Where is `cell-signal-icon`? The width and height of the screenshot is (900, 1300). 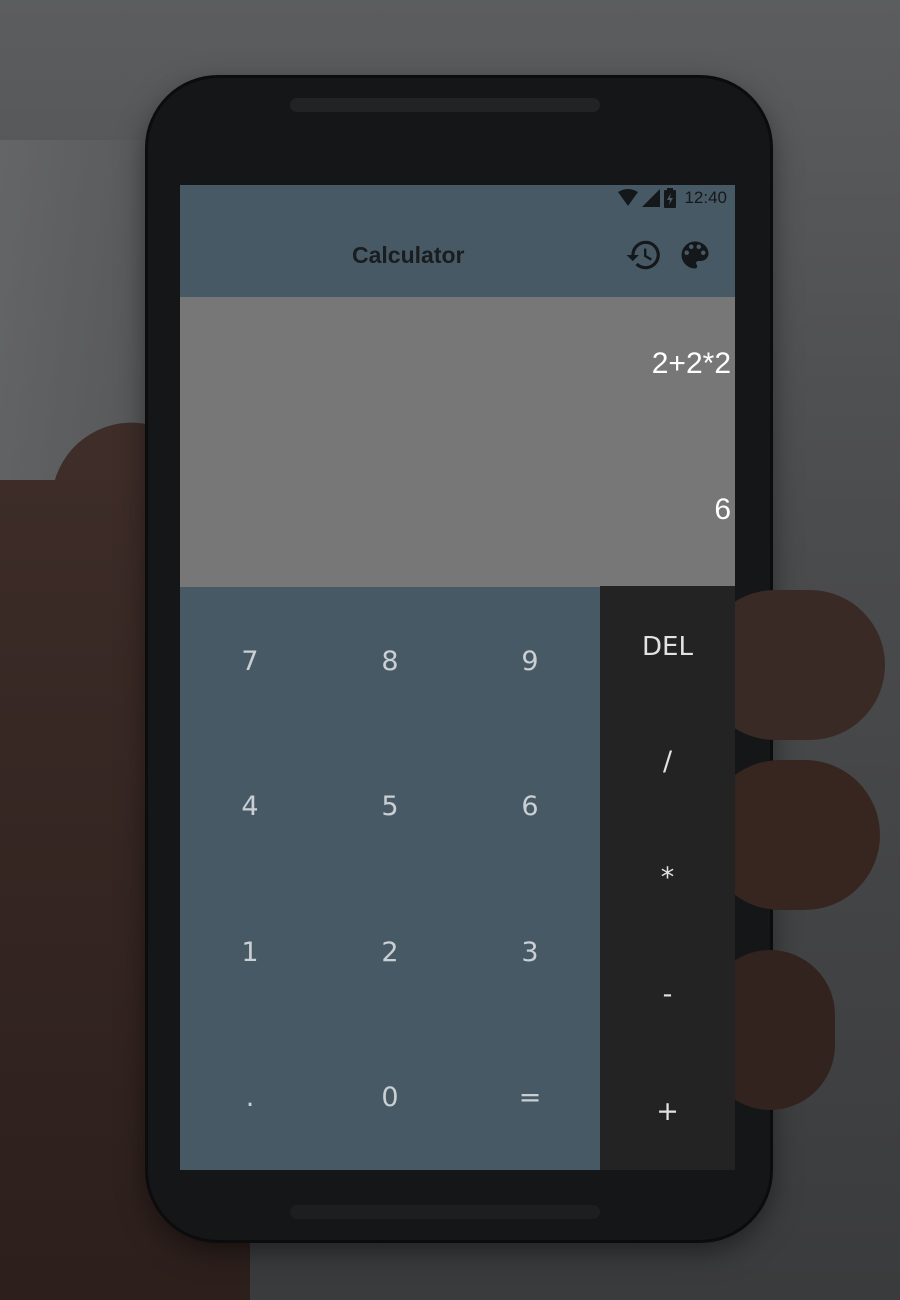
cell-signal-icon is located at coordinates (651, 198).